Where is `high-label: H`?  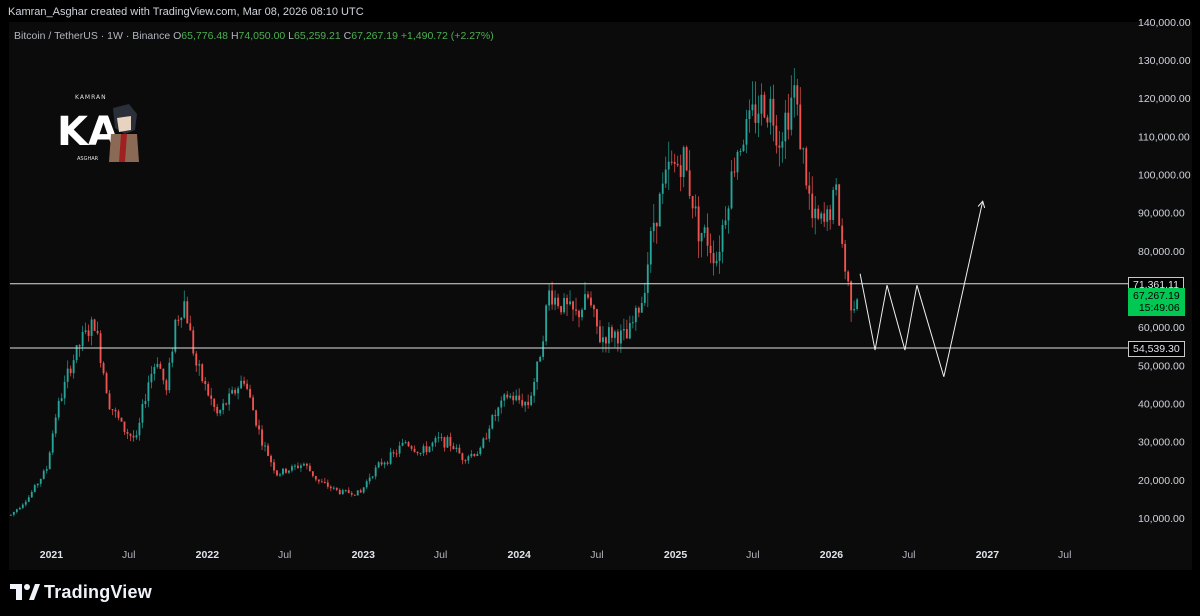
high-label: H is located at coordinates (234, 36).